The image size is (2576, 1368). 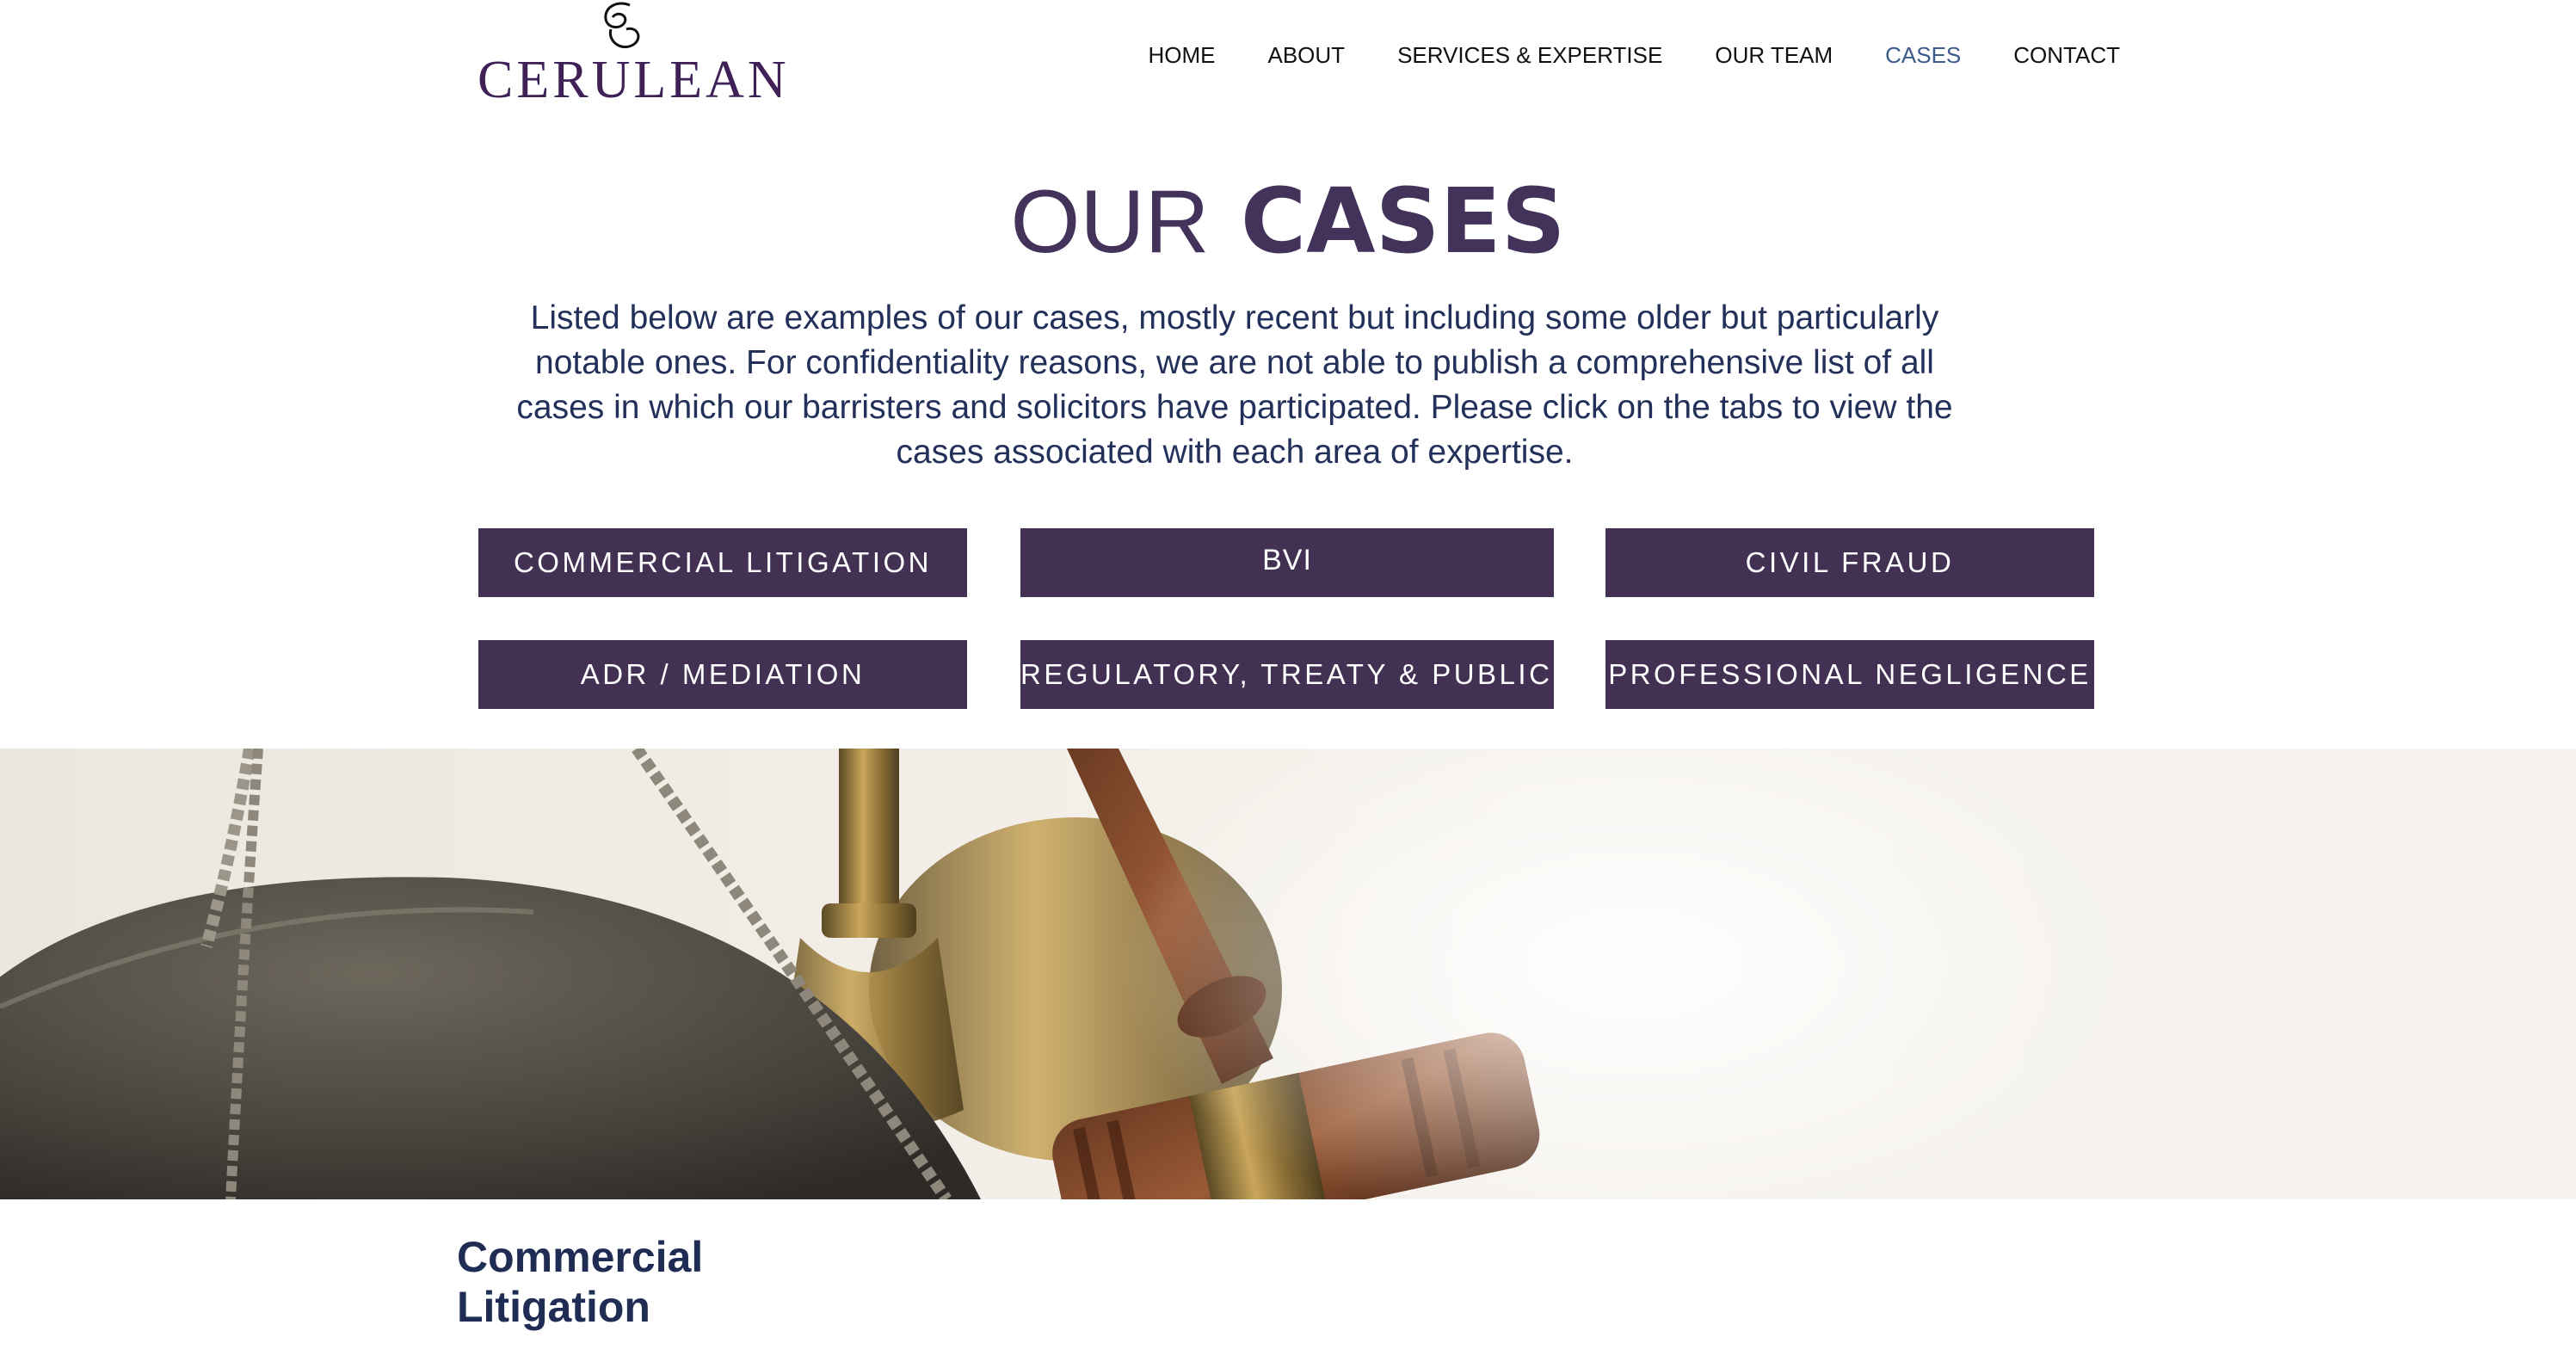 I want to click on nav-our-team: OUR TEAM, so click(x=1774, y=56).